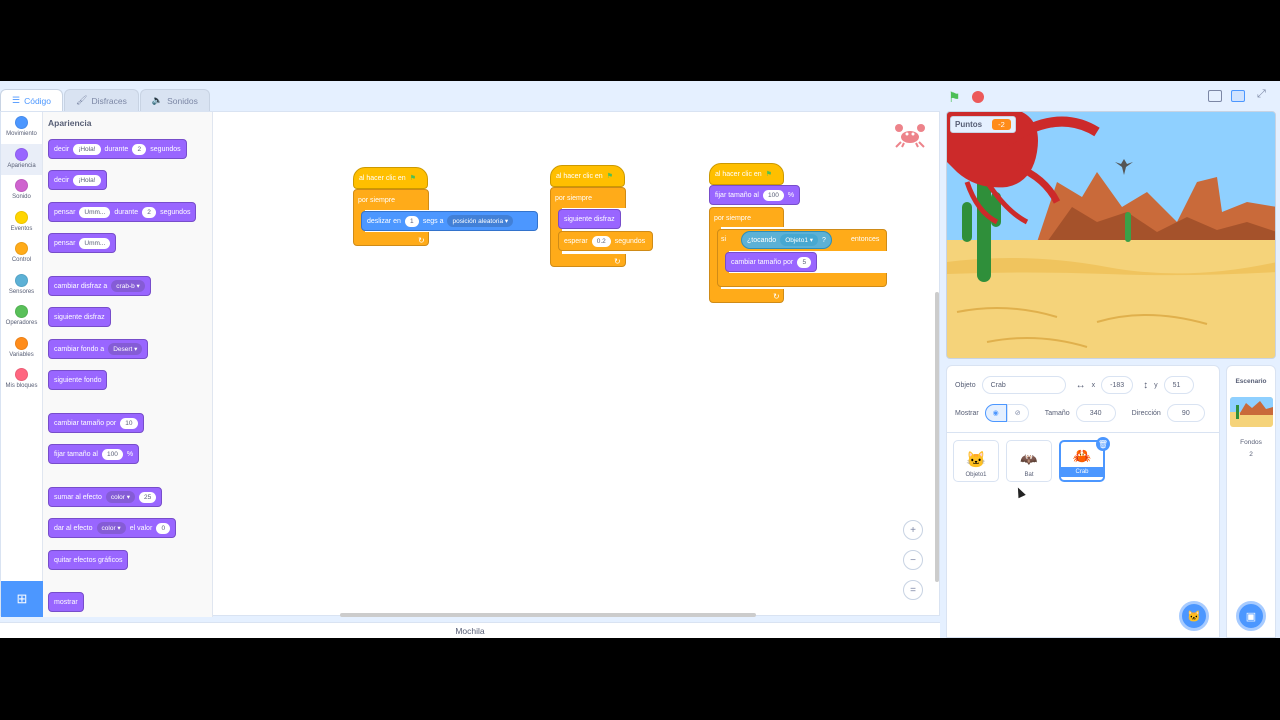 This screenshot has height=720, width=1280. Describe the element at coordinates (470, 630) in the screenshot. I see `backpack-bar: Mochila` at that location.